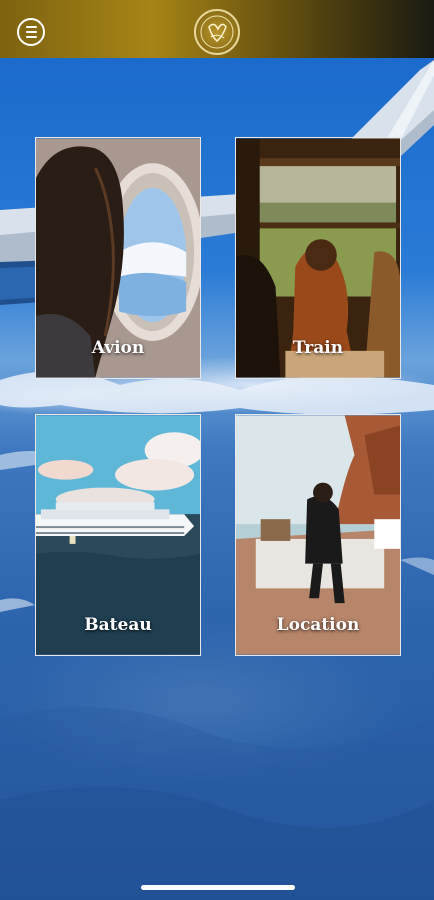 The height and width of the screenshot is (900, 434). What do you see at coordinates (318, 535) in the screenshot?
I see `category-card-location: Location` at bounding box center [318, 535].